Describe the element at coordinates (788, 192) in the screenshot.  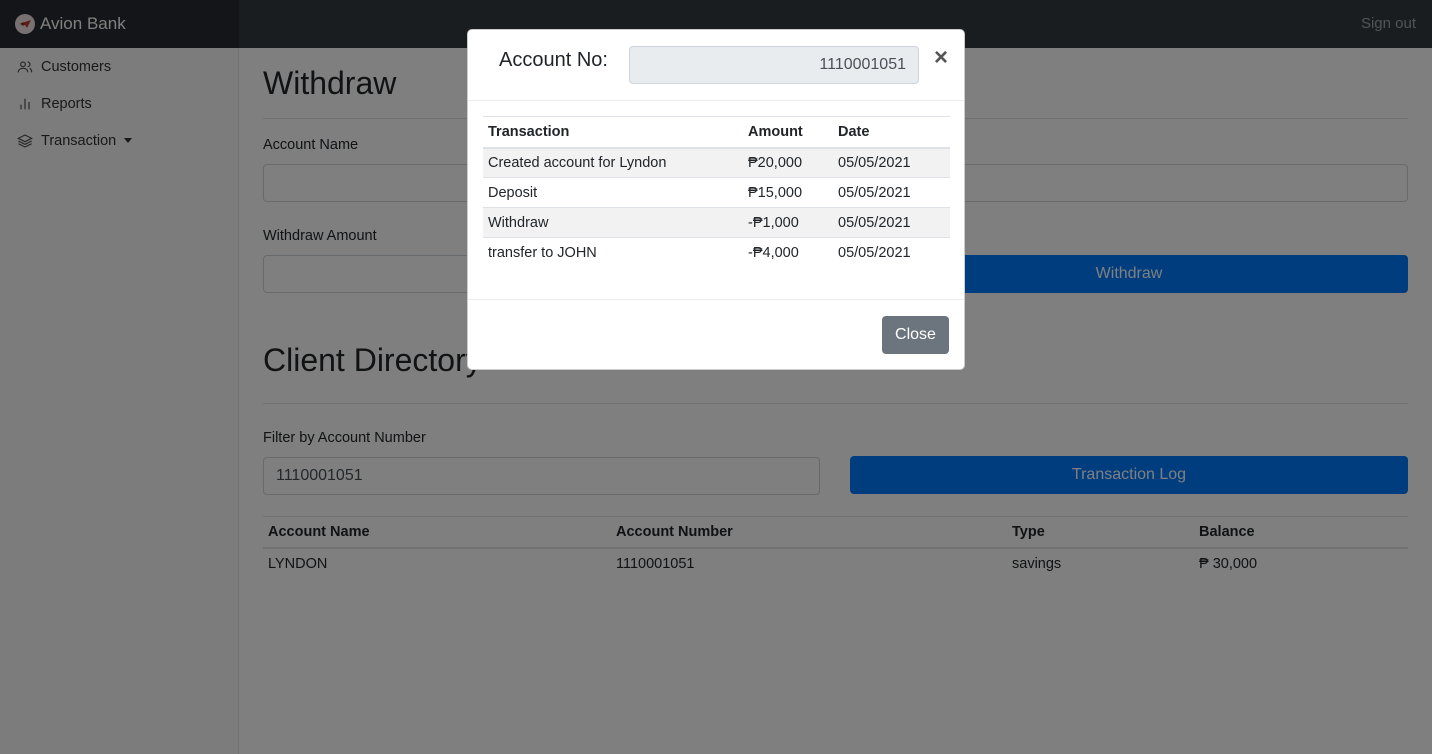
I see `amount-cell: ₱15,000` at that location.